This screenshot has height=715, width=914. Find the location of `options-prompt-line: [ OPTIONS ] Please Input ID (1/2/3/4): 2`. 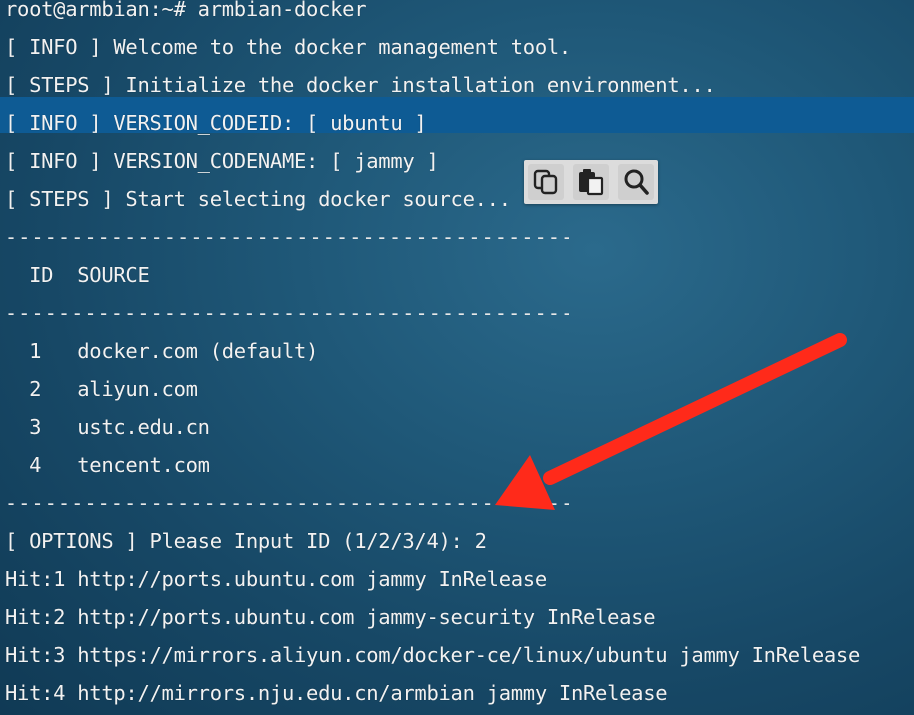

options-prompt-line: [ OPTIONS ] Please Input ID (1/2/3/4): 2 is located at coordinates (246, 541).